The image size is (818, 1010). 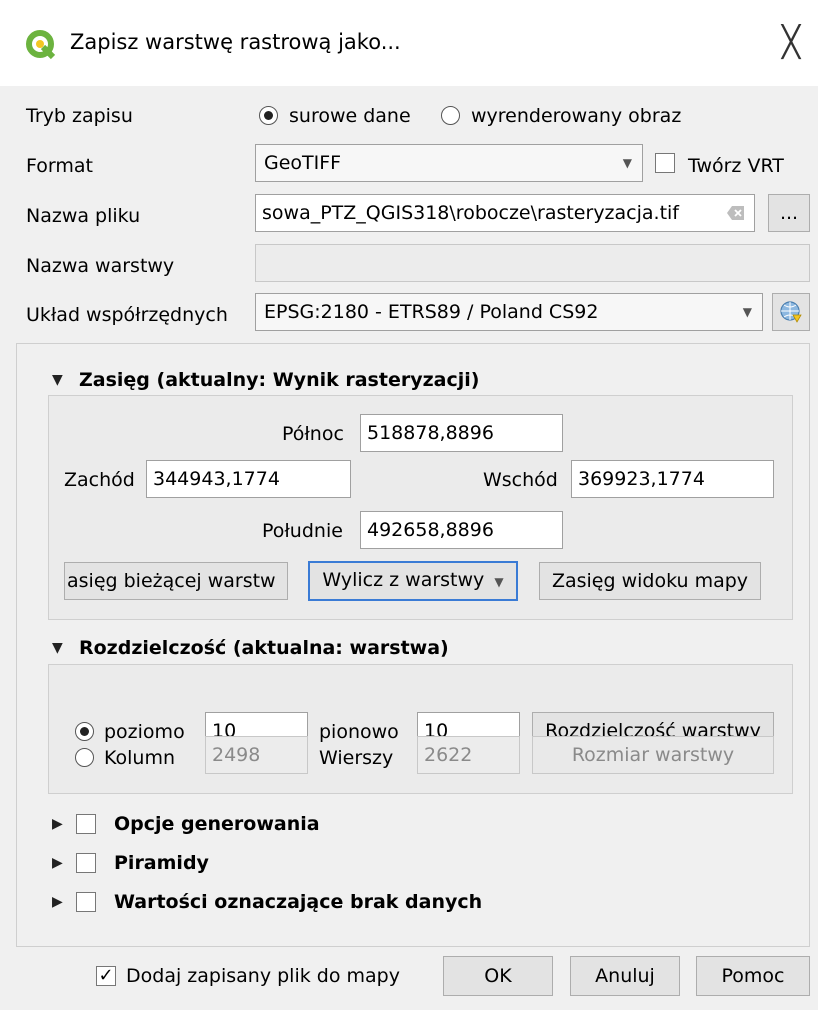 What do you see at coordinates (248, 479) in the screenshot?
I see `west-input: 344943,1774` at bounding box center [248, 479].